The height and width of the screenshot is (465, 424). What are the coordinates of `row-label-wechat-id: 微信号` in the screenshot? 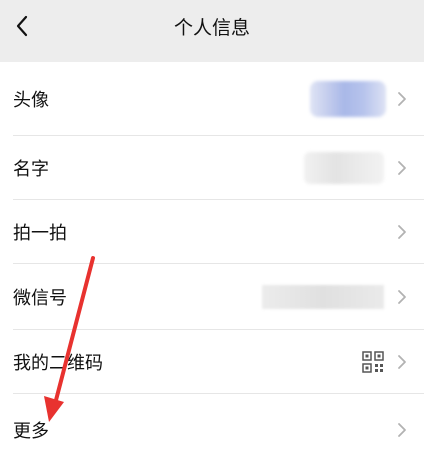 It's located at (40, 298).